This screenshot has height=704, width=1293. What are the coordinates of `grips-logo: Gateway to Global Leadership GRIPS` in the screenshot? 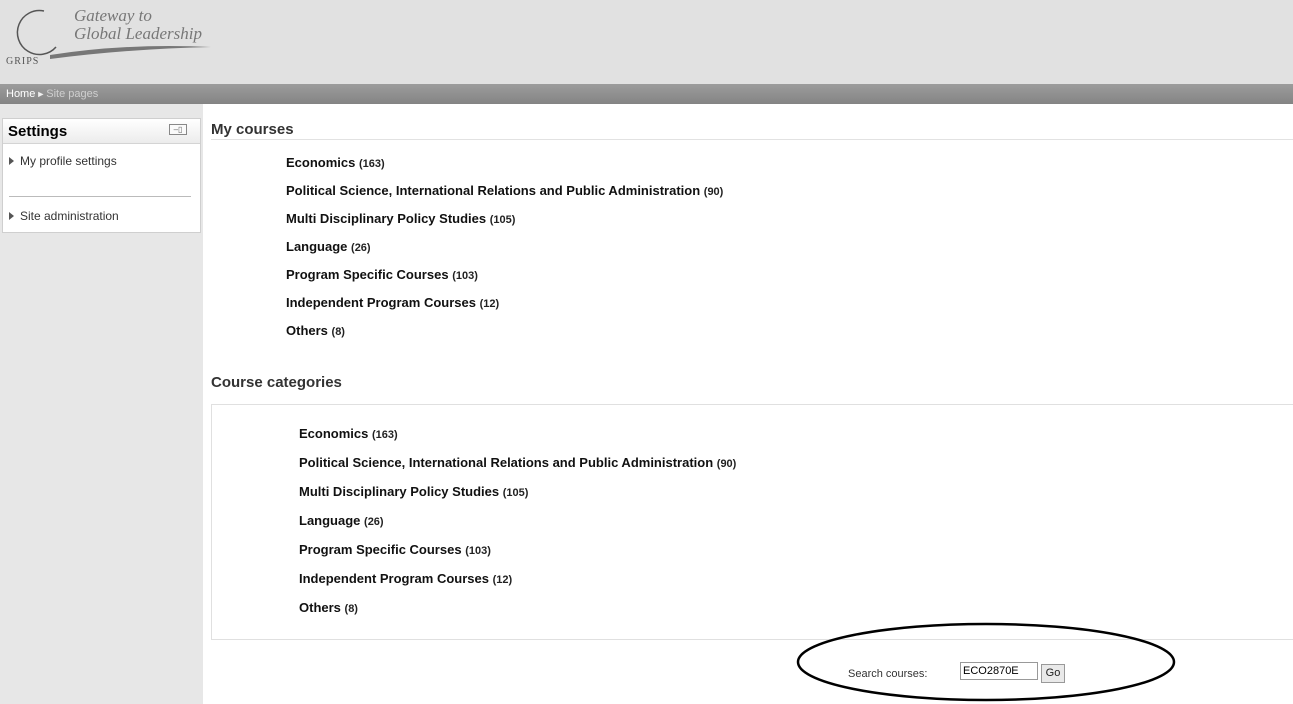 It's located at (121, 42).